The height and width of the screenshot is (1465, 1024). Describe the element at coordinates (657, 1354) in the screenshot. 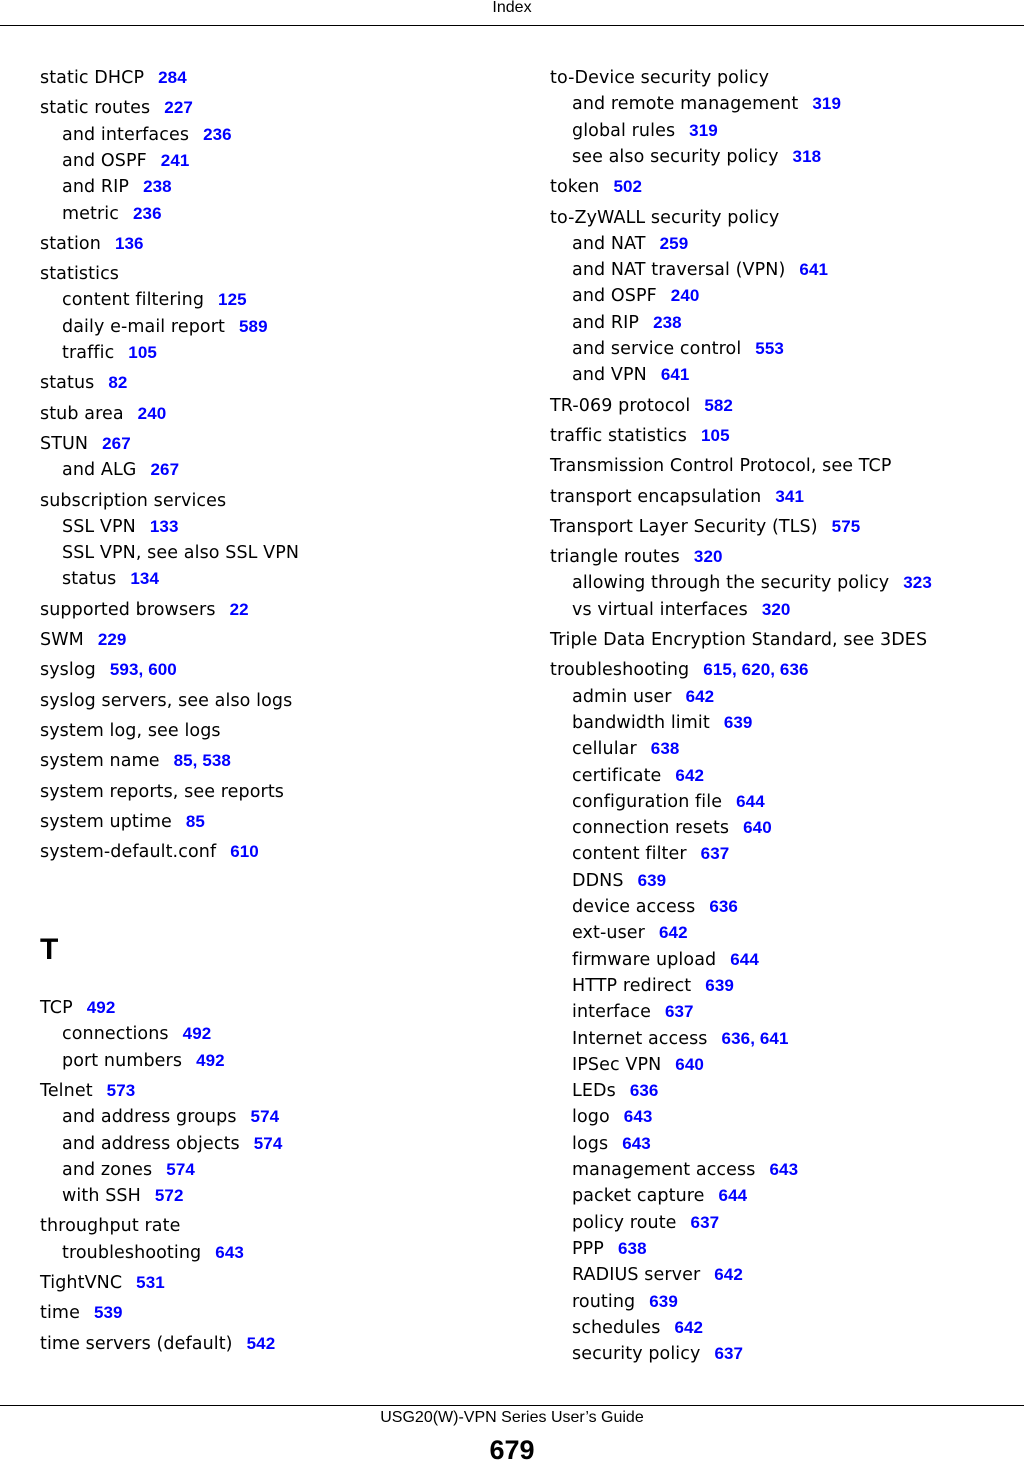

I see `index-subentry: security policy 637` at that location.